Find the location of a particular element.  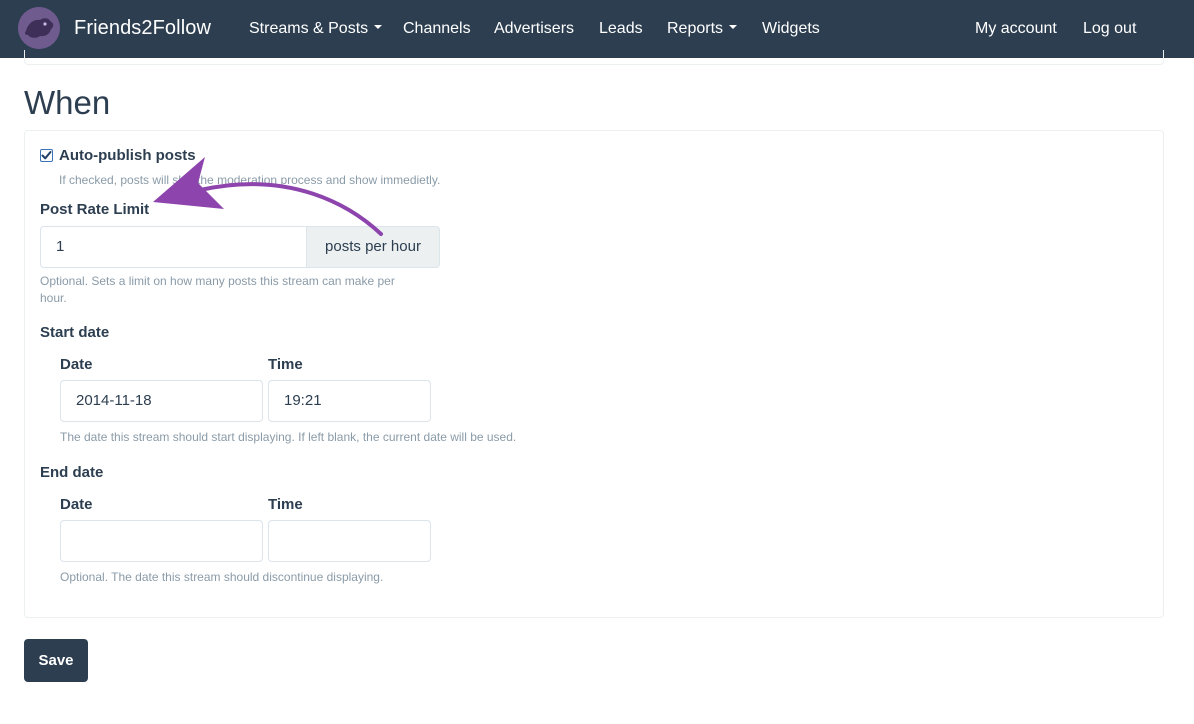

checkmark-icon is located at coordinates (46, 155).